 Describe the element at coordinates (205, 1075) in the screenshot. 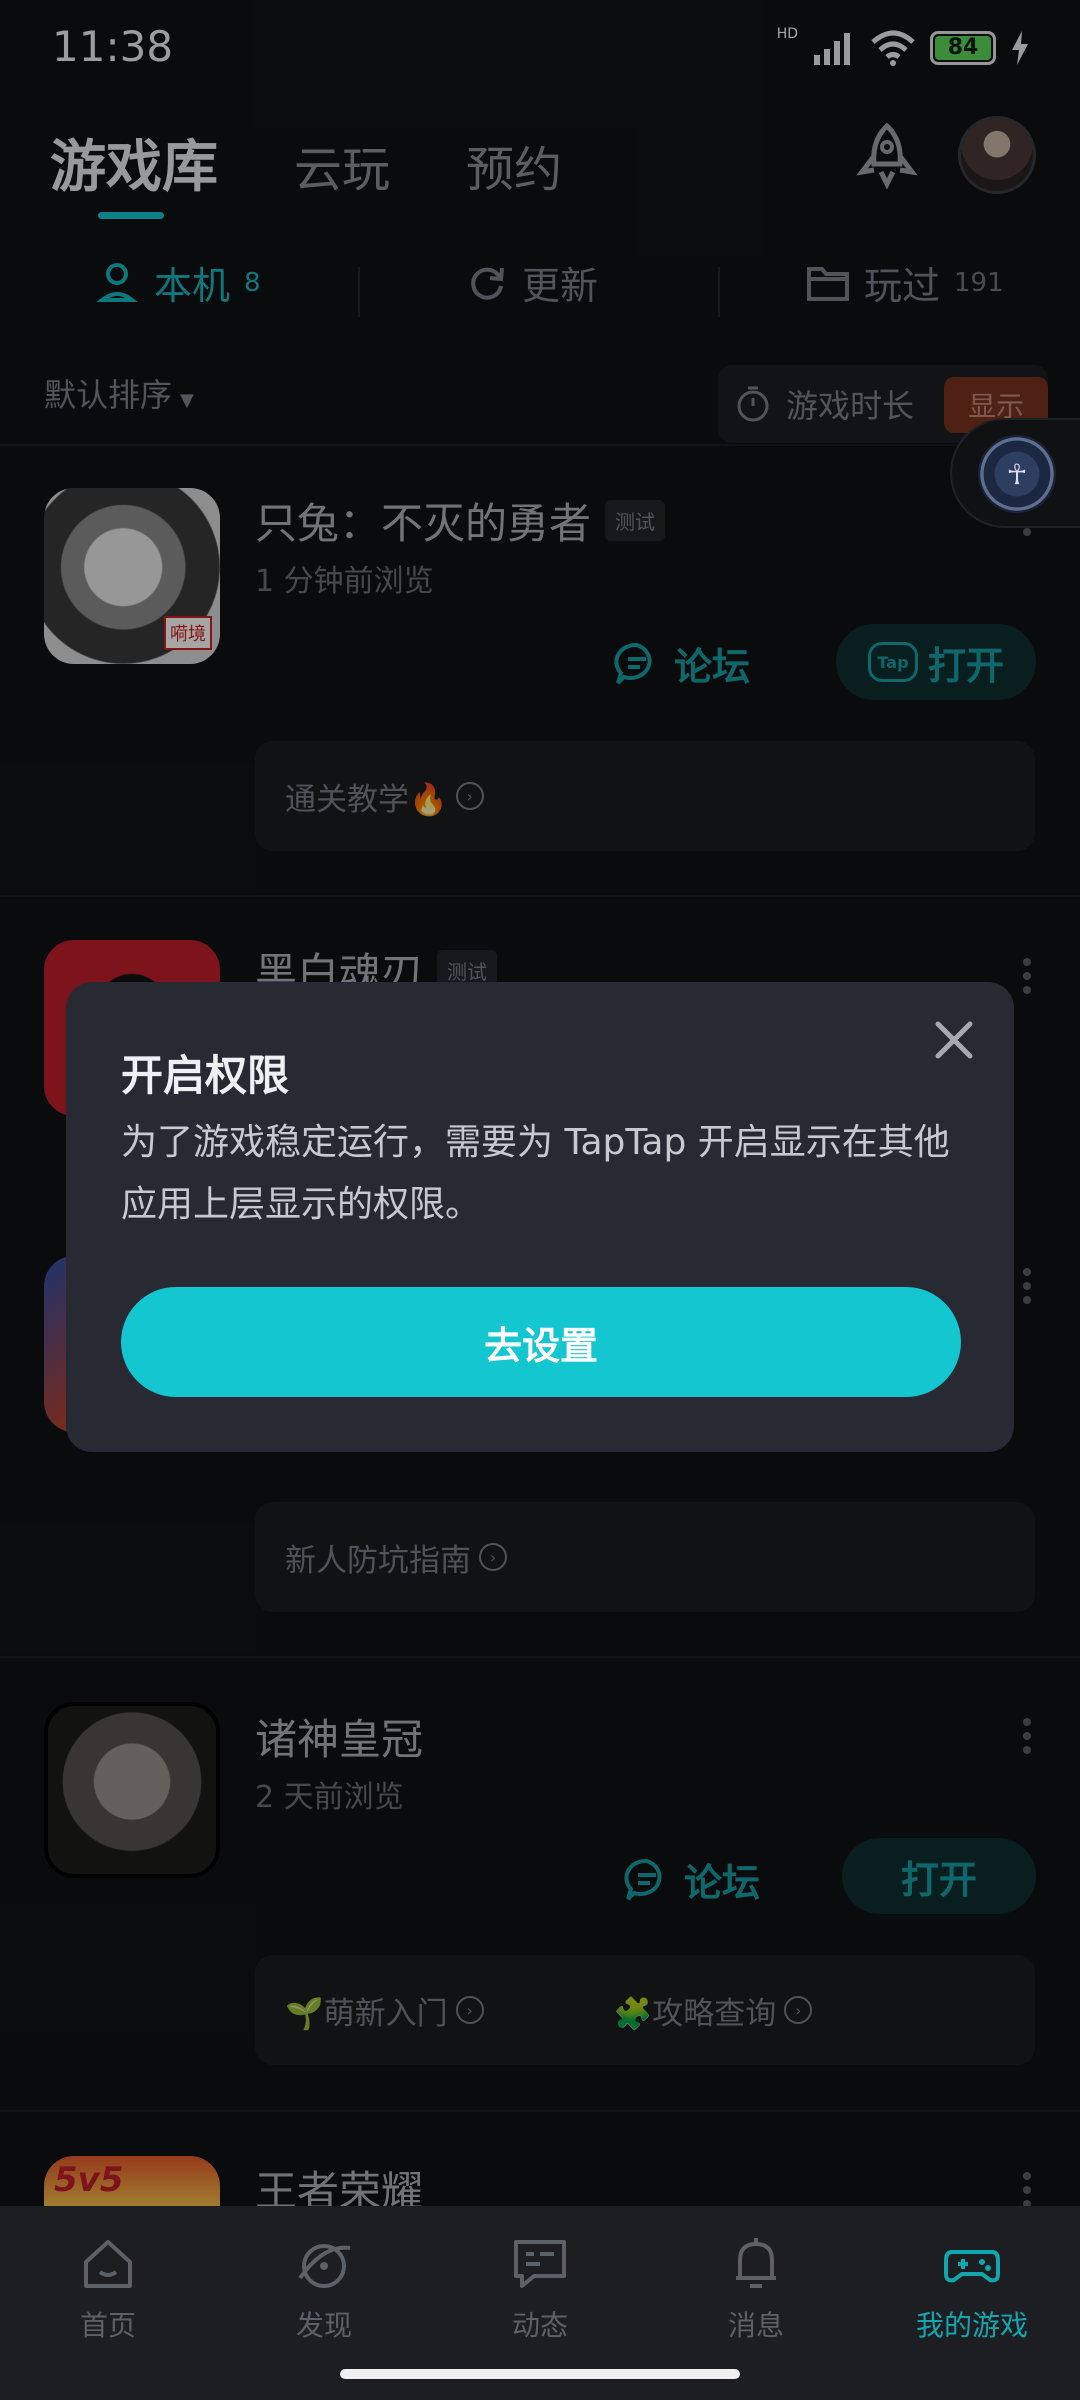

I see `dialog-title: 开启权限` at that location.